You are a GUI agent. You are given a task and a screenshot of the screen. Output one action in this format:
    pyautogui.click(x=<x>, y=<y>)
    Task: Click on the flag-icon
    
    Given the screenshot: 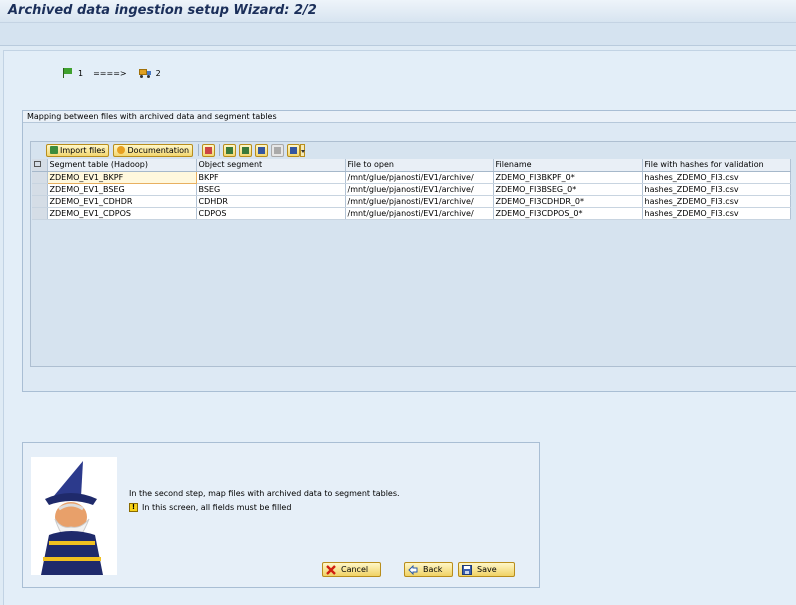 What is the action you would take?
    pyautogui.click(x=67, y=73)
    